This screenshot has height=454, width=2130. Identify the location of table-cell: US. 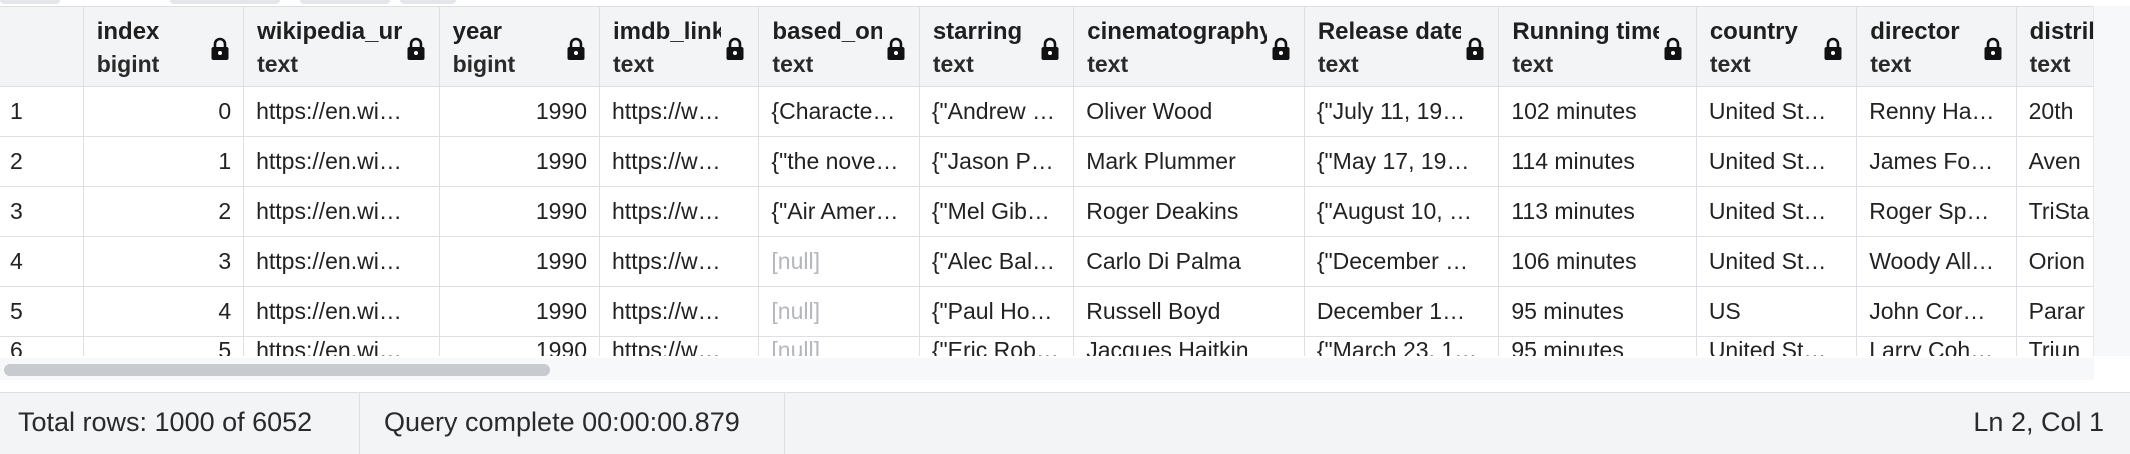
(1777, 311).